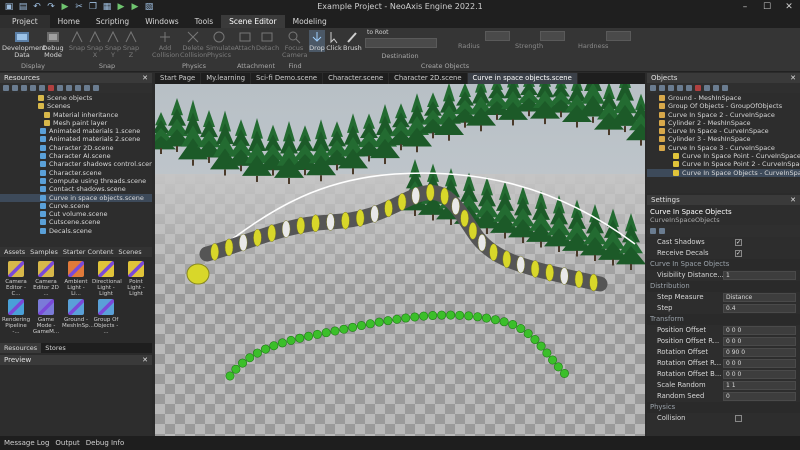 The height and width of the screenshot is (450, 800). Describe the element at coordinates (76, 222) in the screenshot. I see `tree-item: Cutscene.scene` at that location.